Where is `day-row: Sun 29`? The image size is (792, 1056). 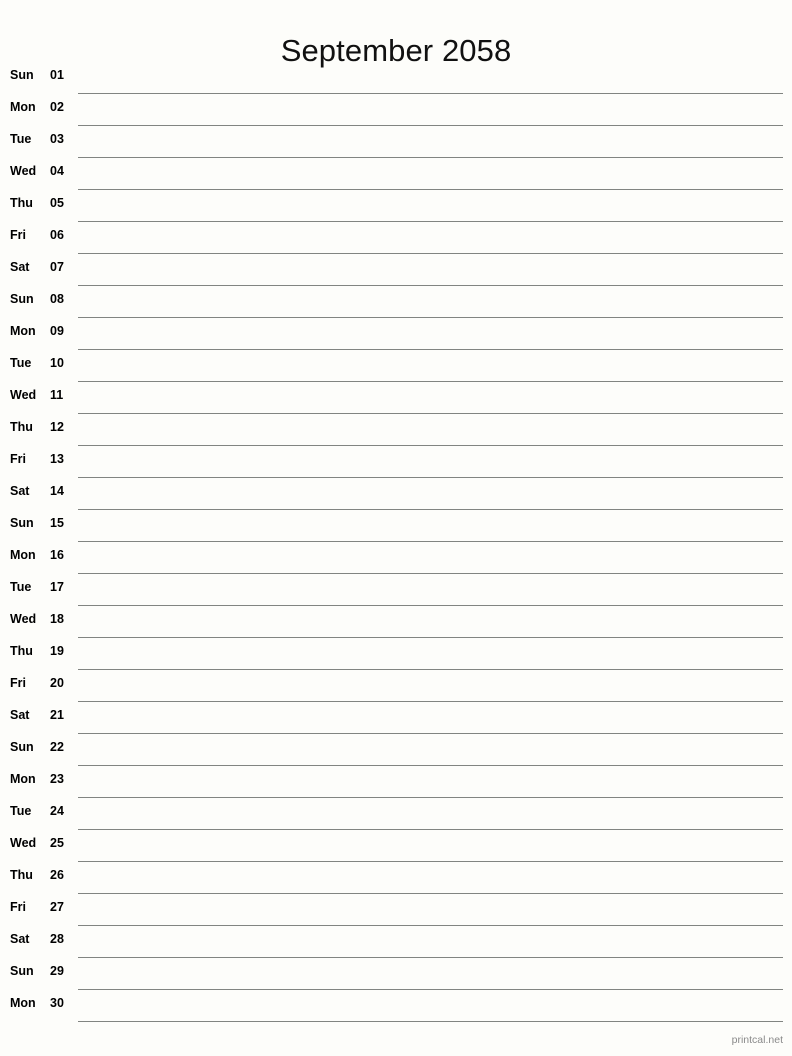
day-row: Sun 29 is located at coordinates (396, 974).